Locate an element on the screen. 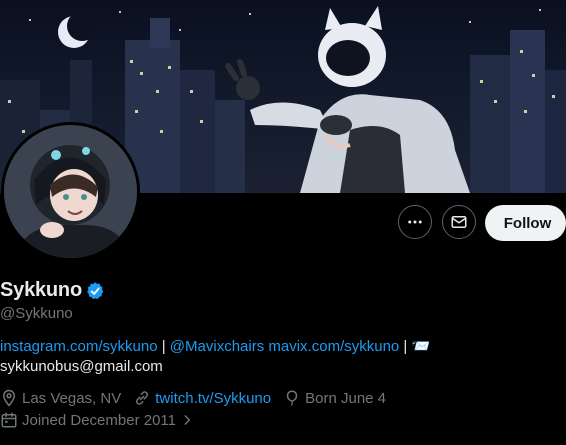 This screenshot has width=566, height=445. follow-button: Follow is located at coordinates (525, 223).